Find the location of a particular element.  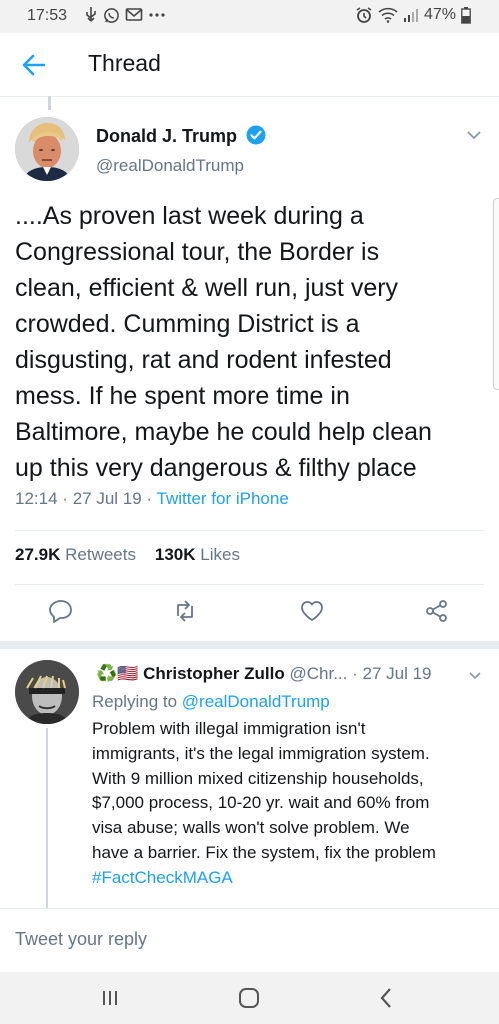

reply-author-name: Christopher Zullo is located at coordinates (214, 673).